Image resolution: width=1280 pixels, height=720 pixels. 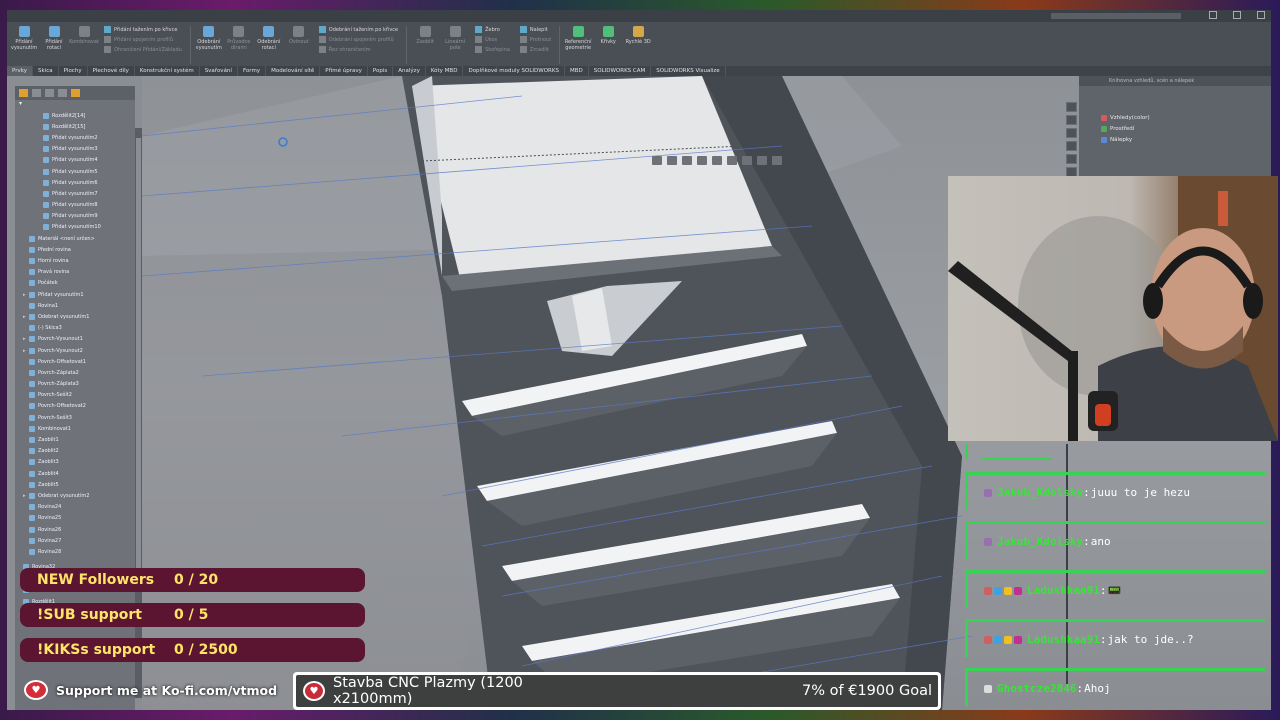 What do you see at coordinates (75, 305) in the screenshot?
I see `feature-tree-item: Rovina1` at bounding box center [75, 305].